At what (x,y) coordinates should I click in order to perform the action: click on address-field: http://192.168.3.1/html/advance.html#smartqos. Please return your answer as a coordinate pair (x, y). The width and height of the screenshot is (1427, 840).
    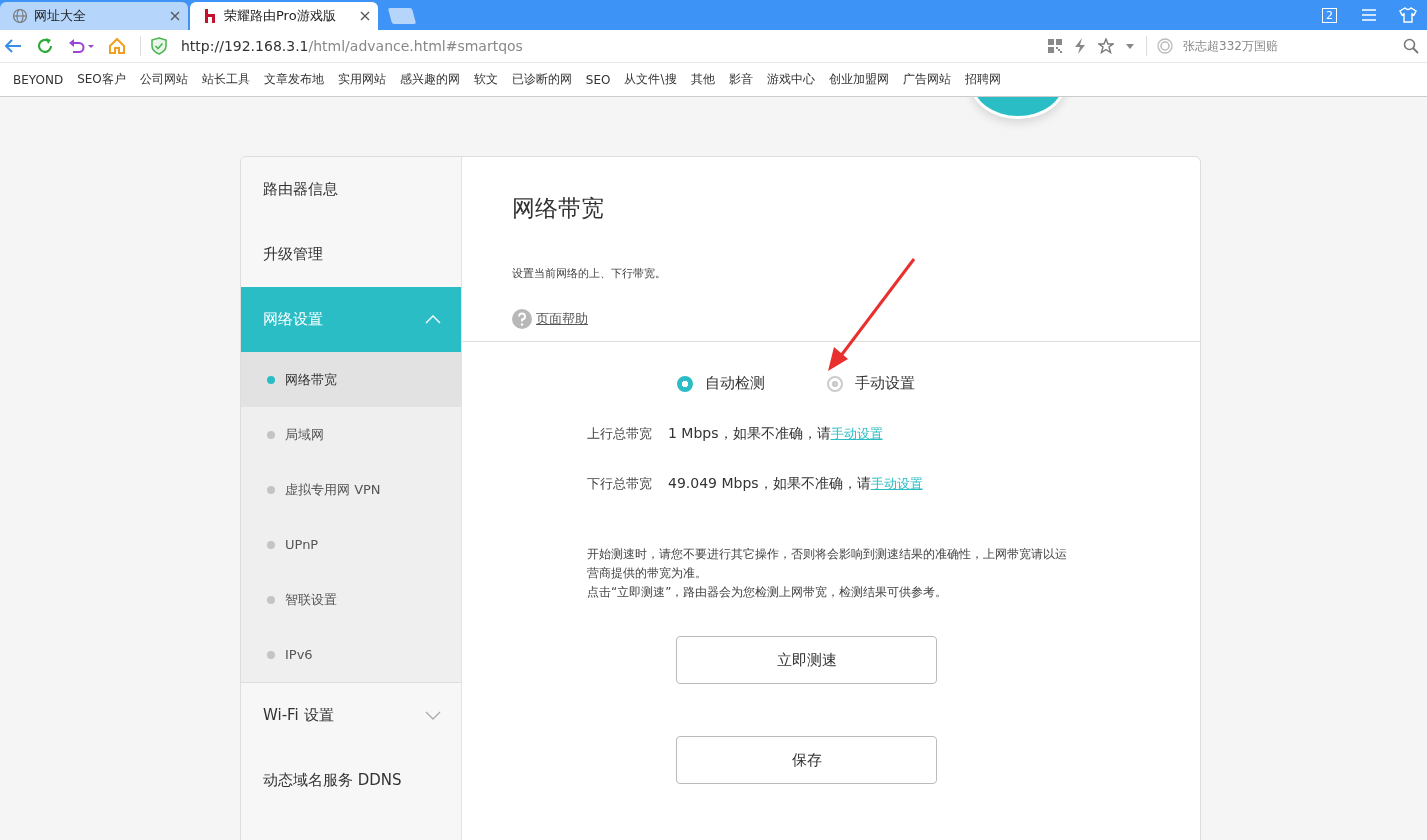
    Looking at the image, I should click on (614, 46).